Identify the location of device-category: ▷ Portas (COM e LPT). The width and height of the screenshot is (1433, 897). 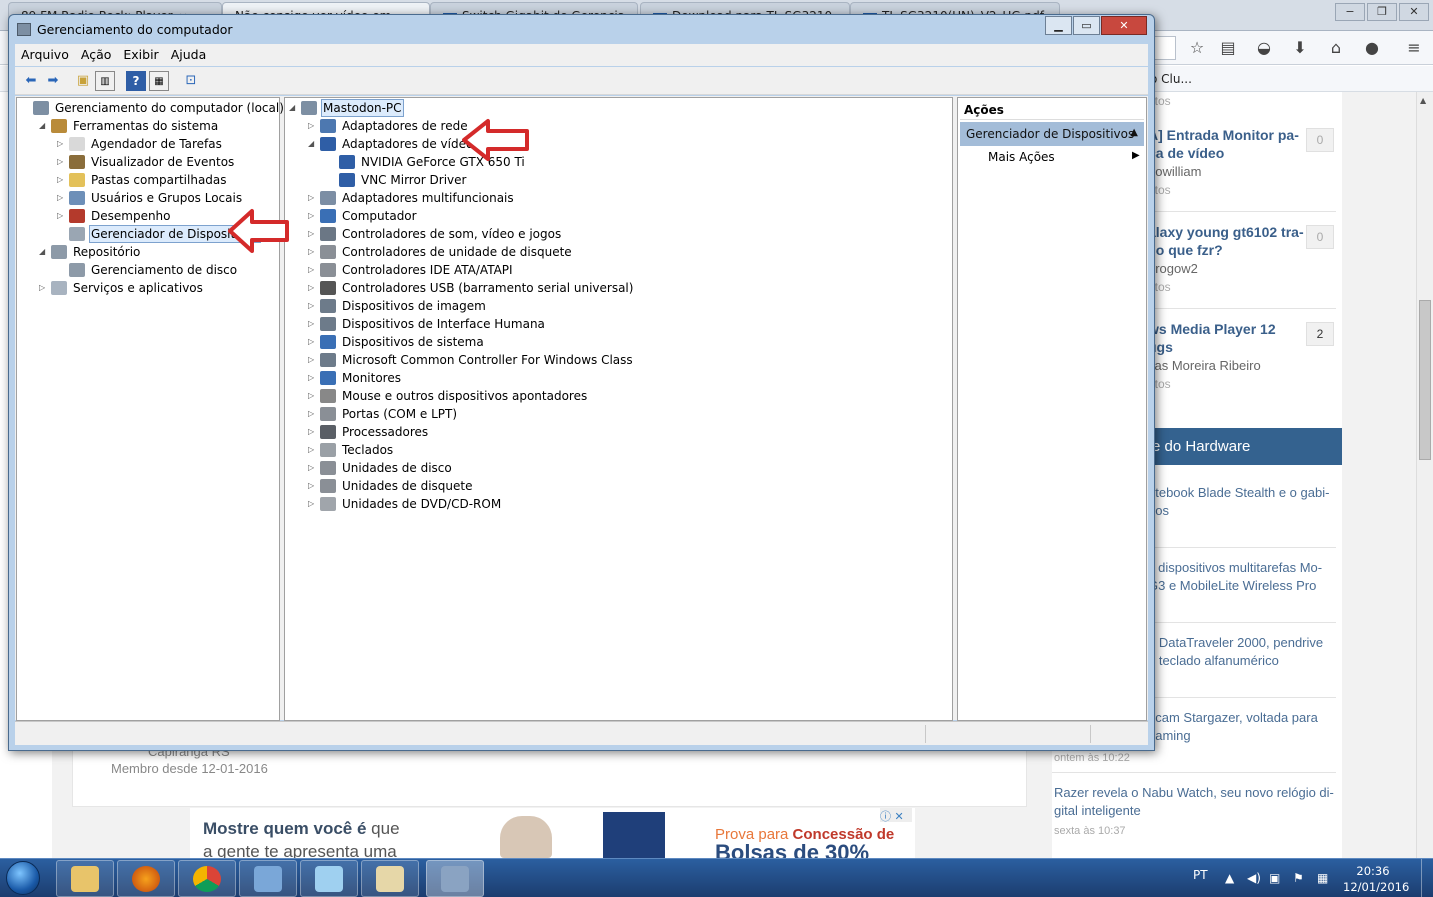
(383, 414).